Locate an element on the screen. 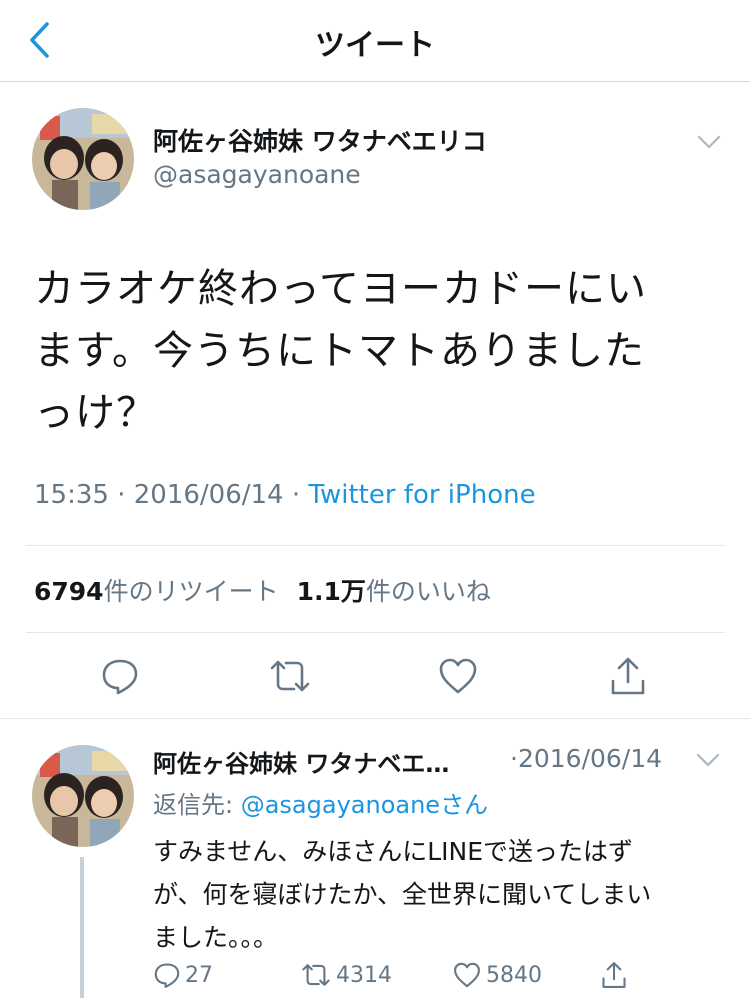  reply-text-line: が、何を寝ぼけたか、全世界に聞いてしまい is located at coordinates (402, 894).